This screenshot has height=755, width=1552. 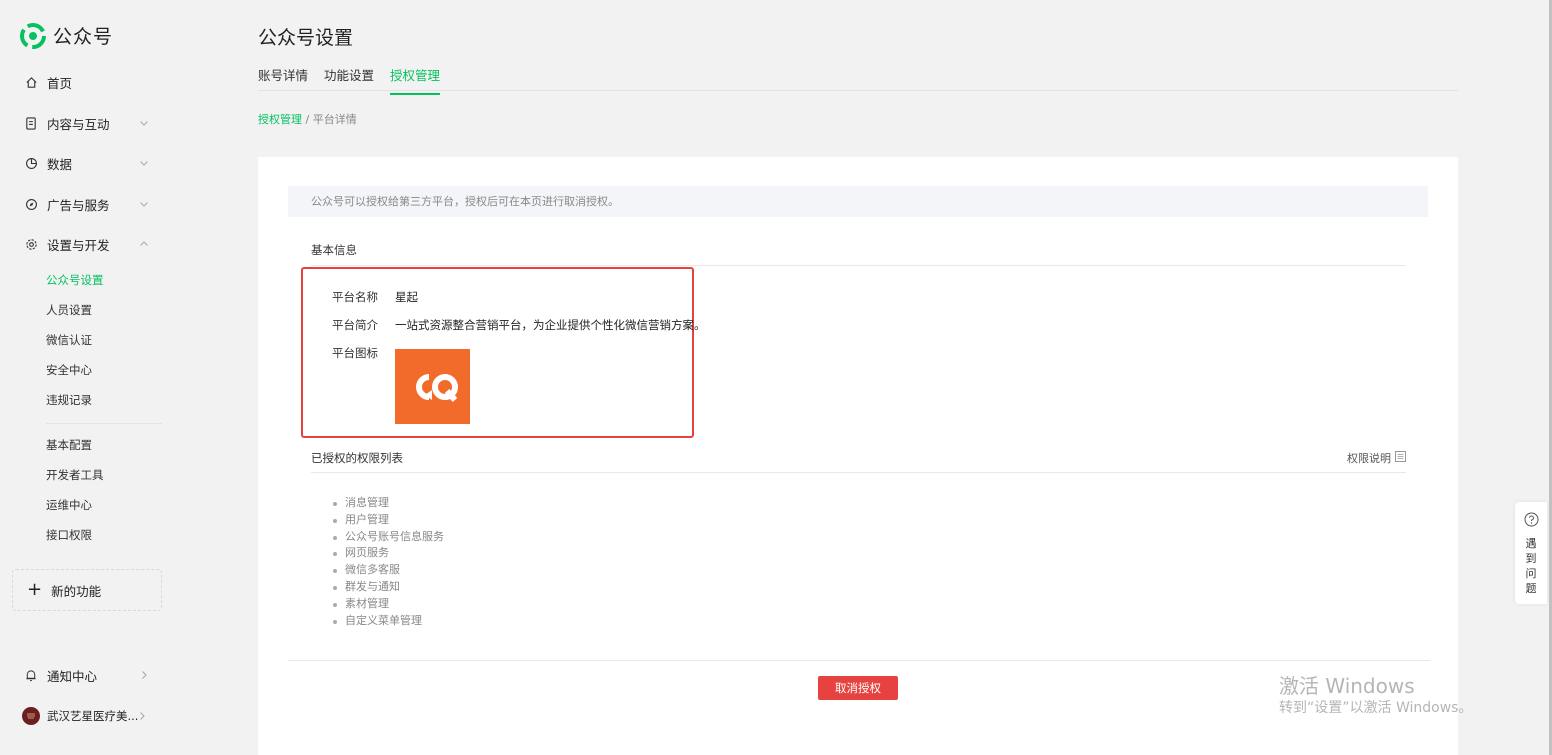 What do you see at coordinates (33, 35) in the screenshot?
I see `wechat-official-logo-icon` at bounding box center [33, 35].